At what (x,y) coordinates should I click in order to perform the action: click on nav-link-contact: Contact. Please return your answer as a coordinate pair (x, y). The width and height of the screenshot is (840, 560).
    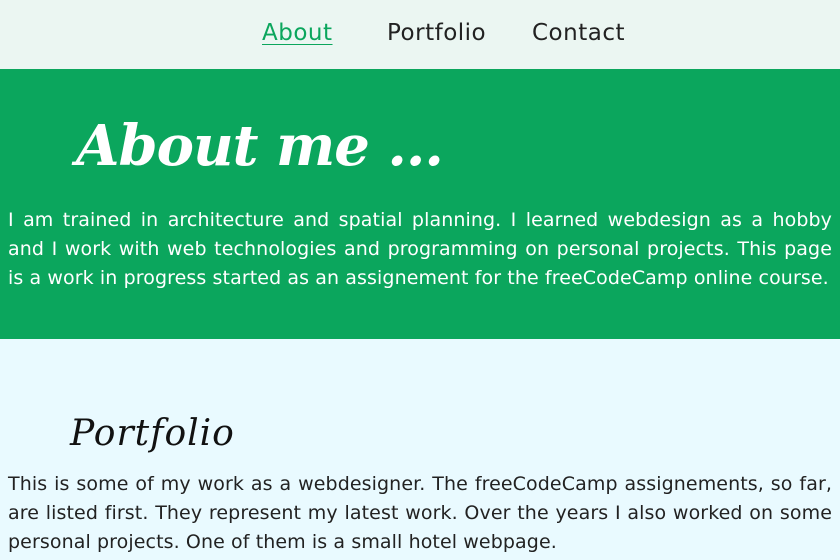
    Looking at the image, I should click on (578, 33).